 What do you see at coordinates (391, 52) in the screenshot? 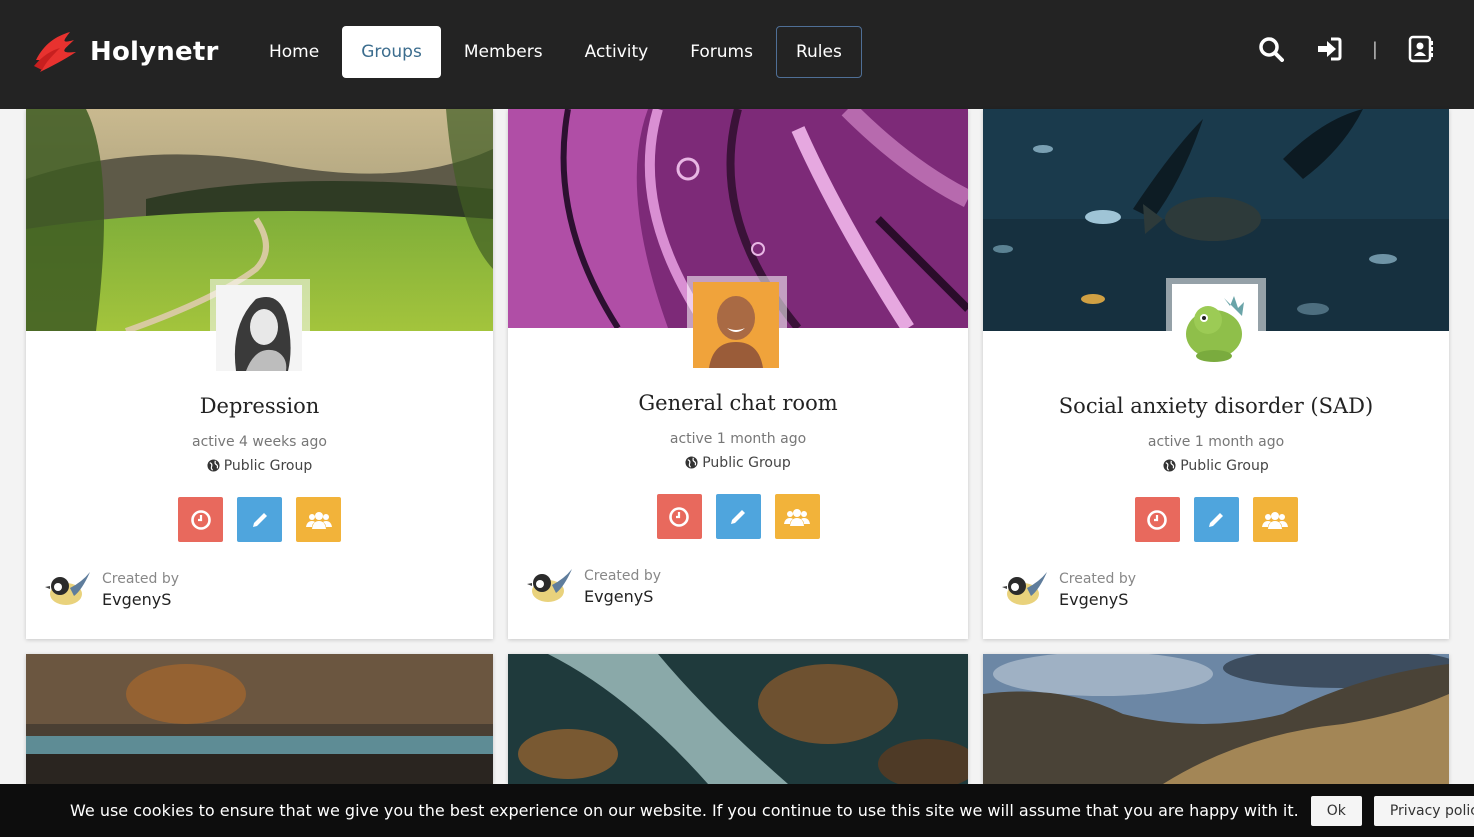
I see `nav-groups: Groups` at bounding box center [391, 52].